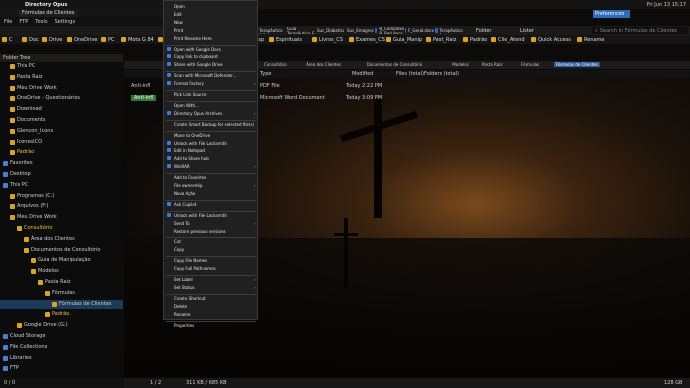 Image resolution: width=690 pixels, height=388 pixels. What do you see at coordinates (492, 64) in the screenshot?
I see `breadcrumb-item: Pasta Raiz` at bounding box center [492, 64].